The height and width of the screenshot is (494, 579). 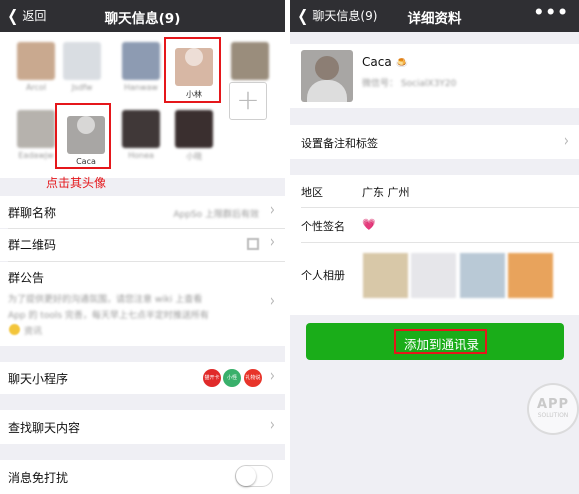 What do you see at coordinates (44, 428) in the screenshot?
I see `search-chat-label: 查找聊天内容` at bounding box center [44, 428].